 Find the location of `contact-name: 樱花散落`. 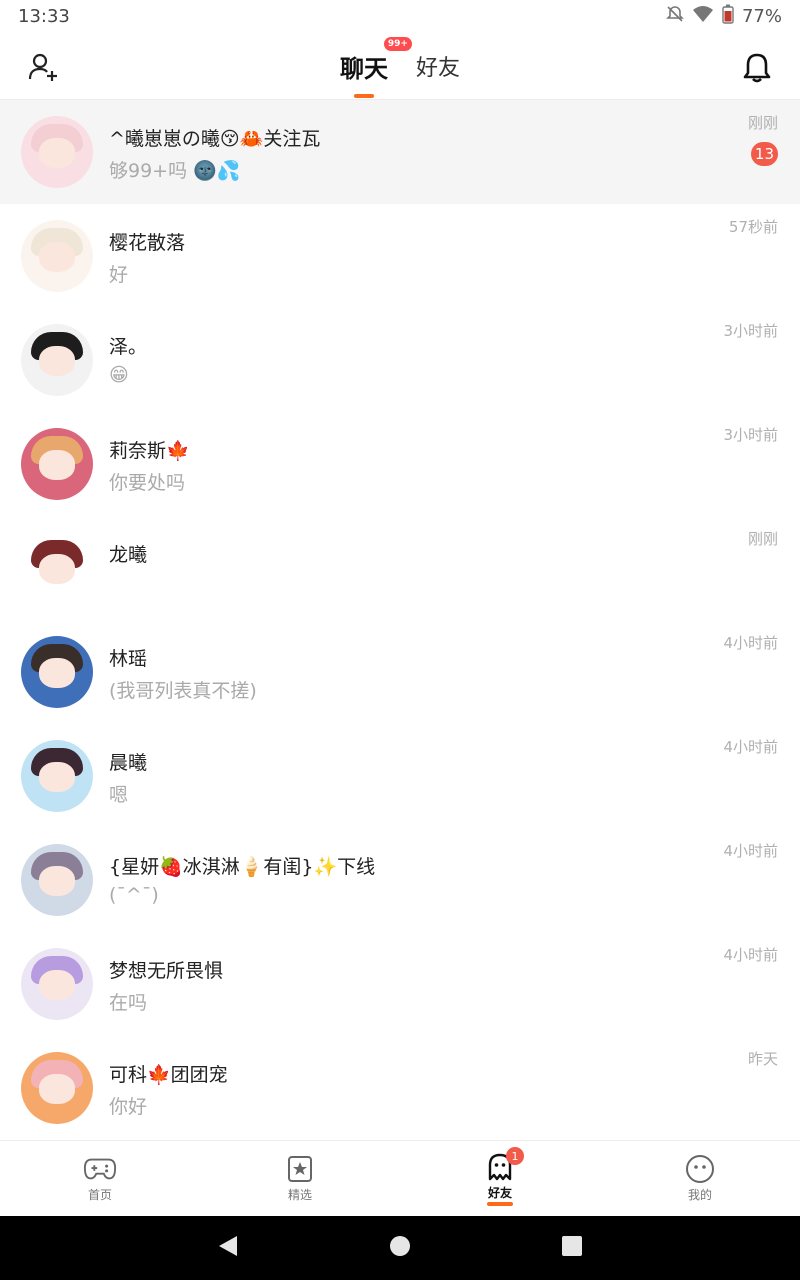

contact-name: 樱花散落 is located at coordinates (147, 243).